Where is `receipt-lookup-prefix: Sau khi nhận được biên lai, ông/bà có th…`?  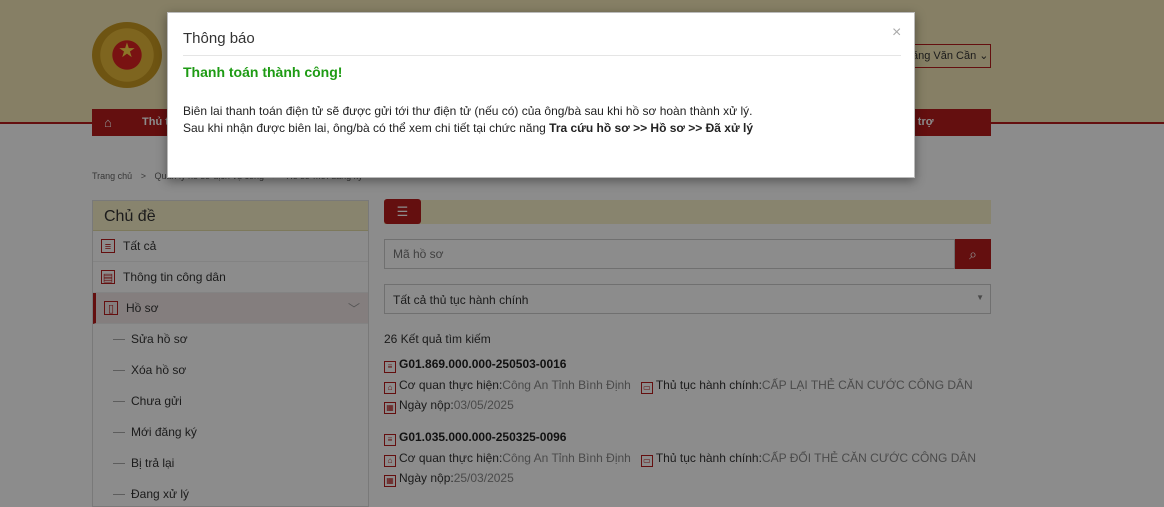 receipt-lookup-prefix: Sau khi nhận được biên lai, ông/bà có th… is located at coordinates (366, 128).